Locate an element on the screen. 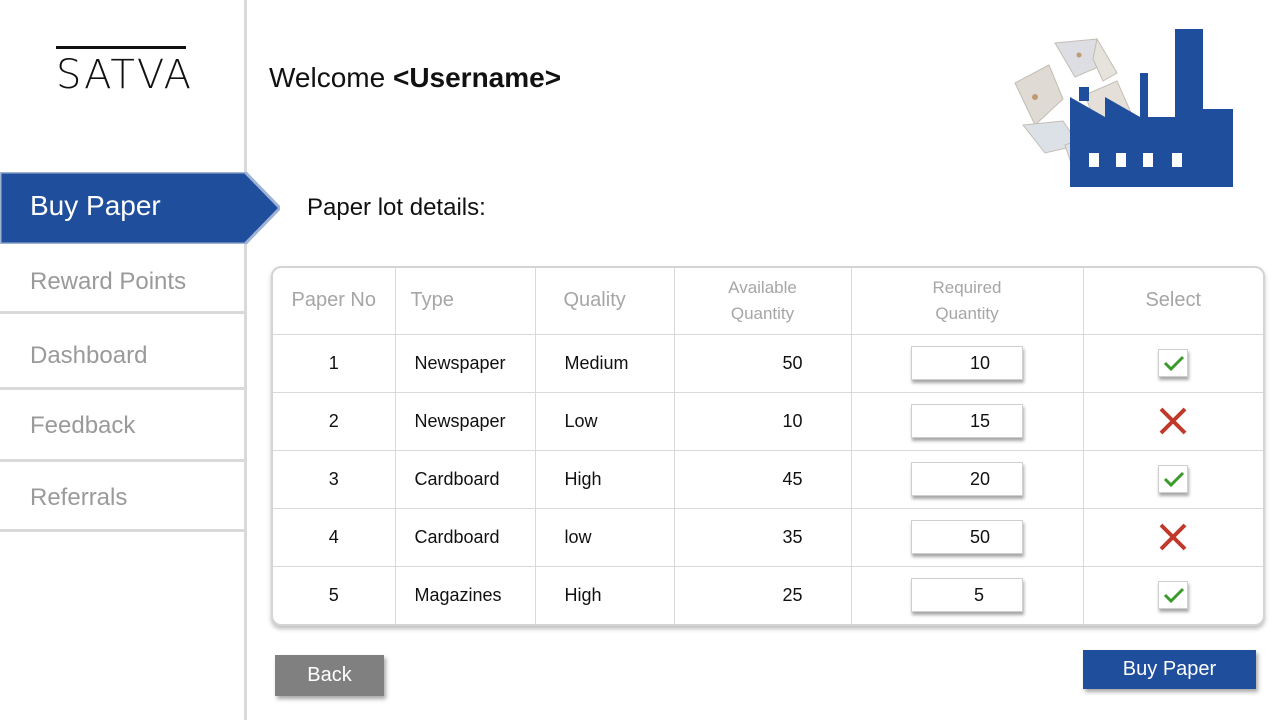  cell-type: Magazines is located at coordinates (465, 595).